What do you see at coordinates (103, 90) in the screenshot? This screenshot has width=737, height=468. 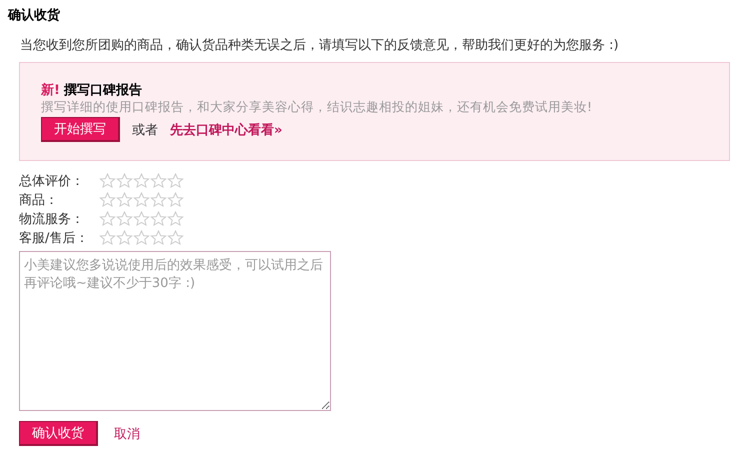 I see `promo-heading: 撰写口碑报告` at bounding box center [103, 90].